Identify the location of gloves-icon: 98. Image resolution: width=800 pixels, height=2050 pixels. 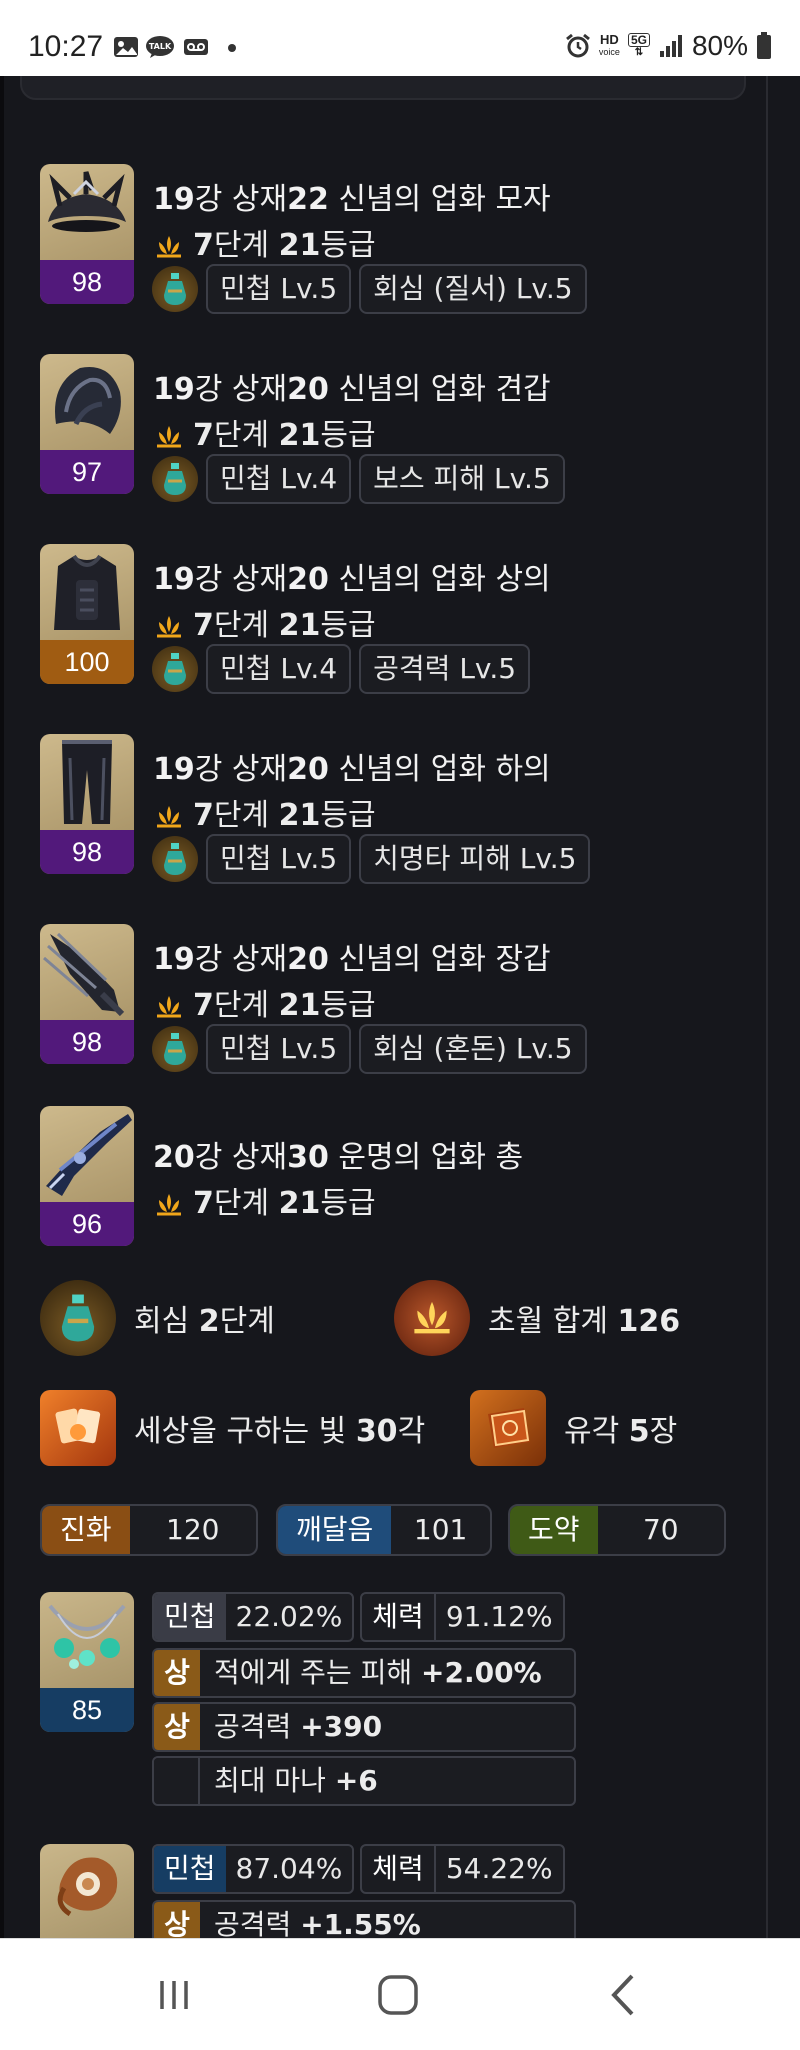
(87, 994).